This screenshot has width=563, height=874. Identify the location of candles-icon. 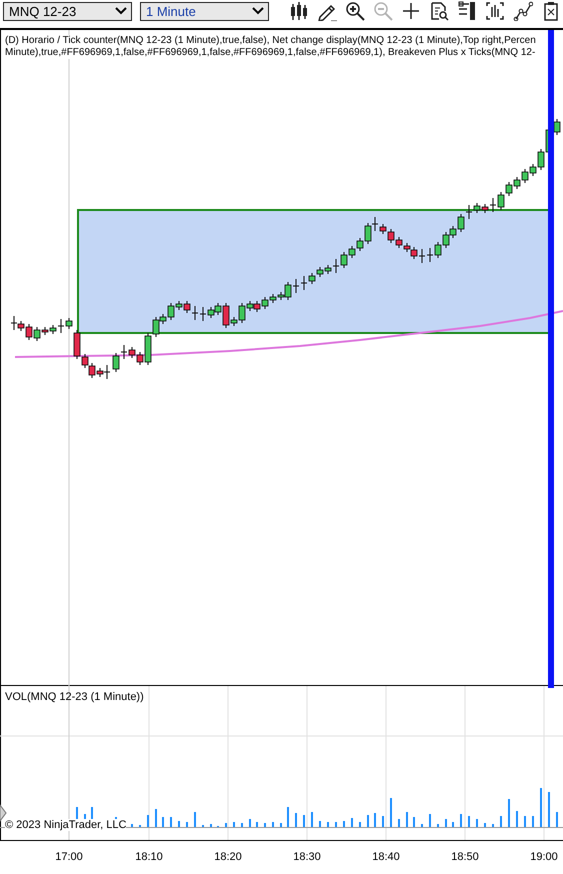
(299, 11).